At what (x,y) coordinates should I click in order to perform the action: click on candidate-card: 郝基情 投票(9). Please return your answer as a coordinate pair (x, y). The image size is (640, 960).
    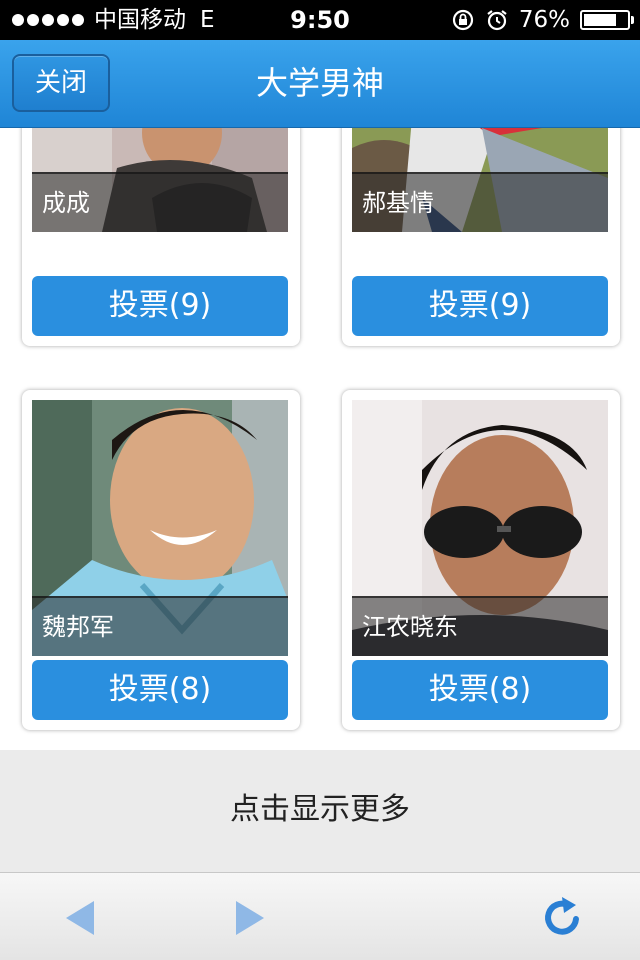
    Looking at the image, I should click on (481, 237).